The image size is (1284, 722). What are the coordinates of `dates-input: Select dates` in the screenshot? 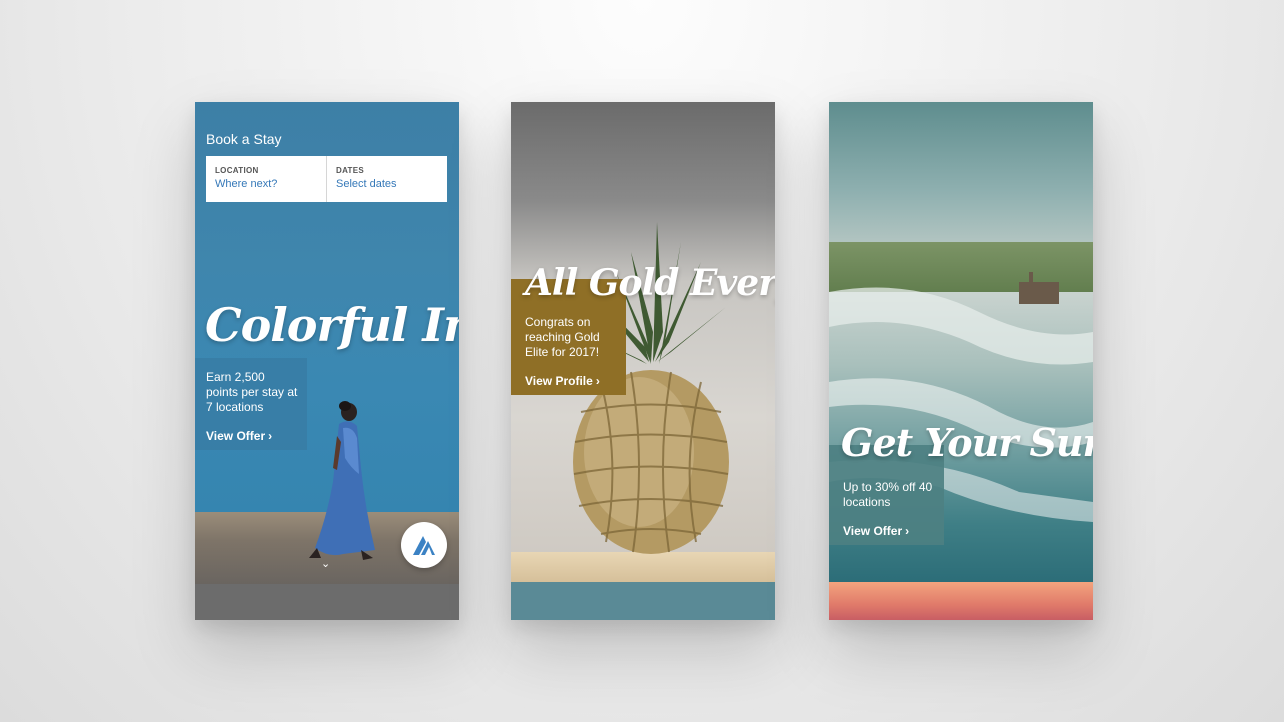 It's located at (387, 184).